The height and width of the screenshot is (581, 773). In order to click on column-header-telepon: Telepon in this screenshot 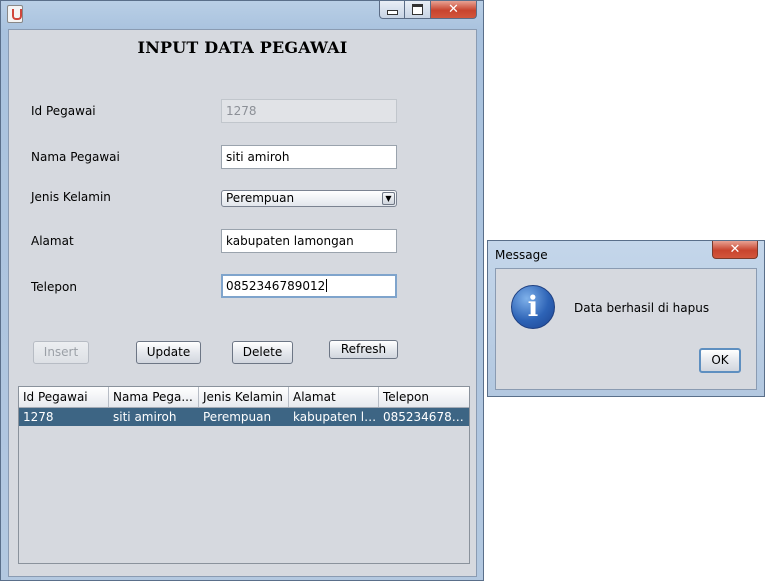, I will do `click(424, 397)`.